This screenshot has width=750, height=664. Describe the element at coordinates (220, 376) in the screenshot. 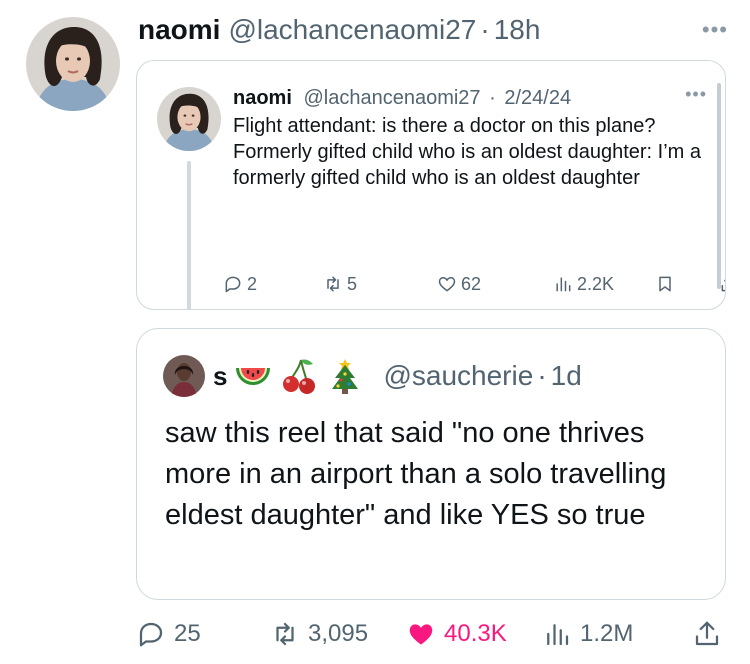

I see `quoted-author-2-name: s` at that location.